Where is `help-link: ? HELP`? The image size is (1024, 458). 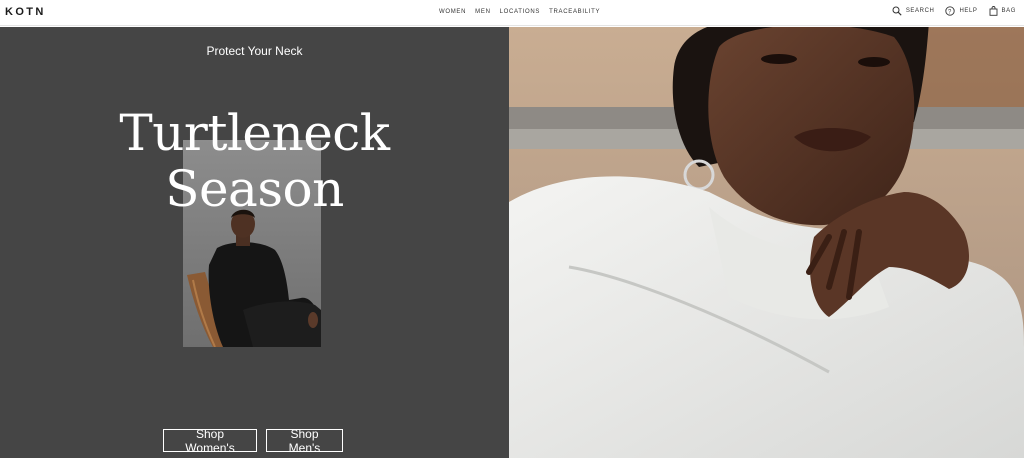
help-link: ? HELP is located at coordinates (961, 11).